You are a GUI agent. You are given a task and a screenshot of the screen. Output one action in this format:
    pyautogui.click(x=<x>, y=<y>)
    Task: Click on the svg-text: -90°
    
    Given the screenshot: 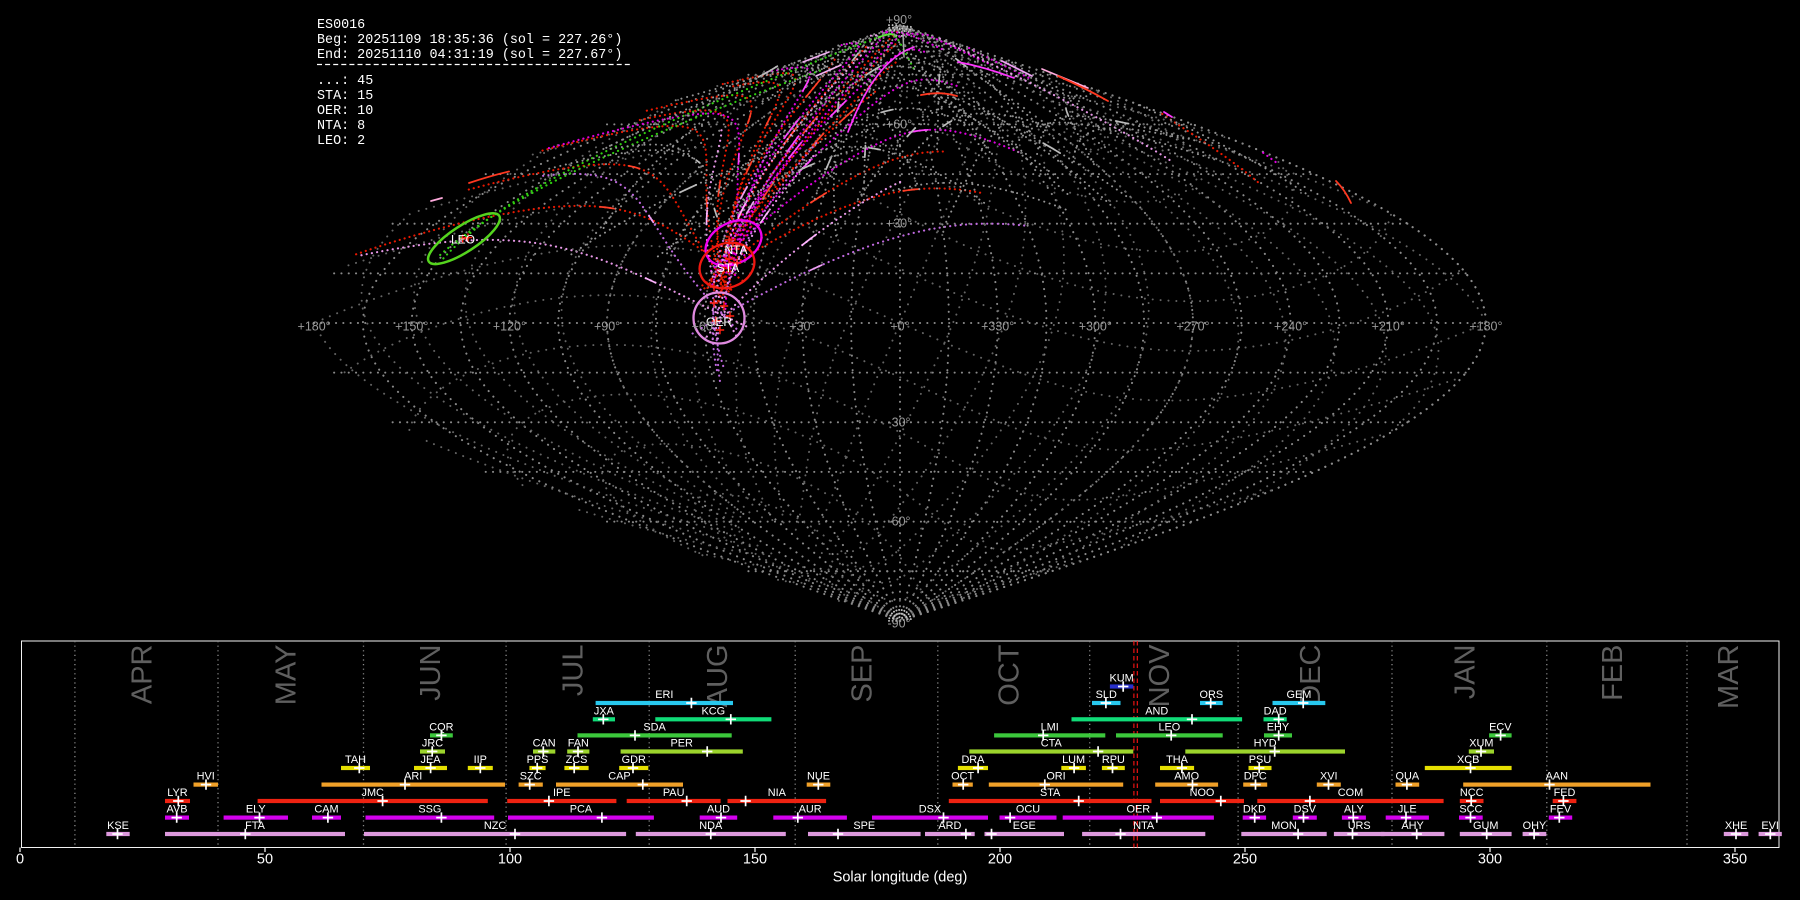 What is the action you would take?
    pyautogui.click(x=898, y=624)
    